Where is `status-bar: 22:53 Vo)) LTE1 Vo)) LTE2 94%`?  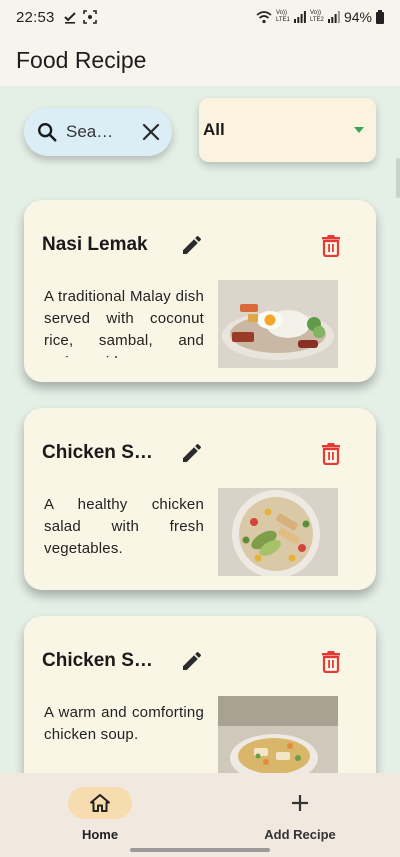
status-bar: 22:53 Vo)) LTE1 Vo)) LTE2 94% is located at coordinates (200, 17).